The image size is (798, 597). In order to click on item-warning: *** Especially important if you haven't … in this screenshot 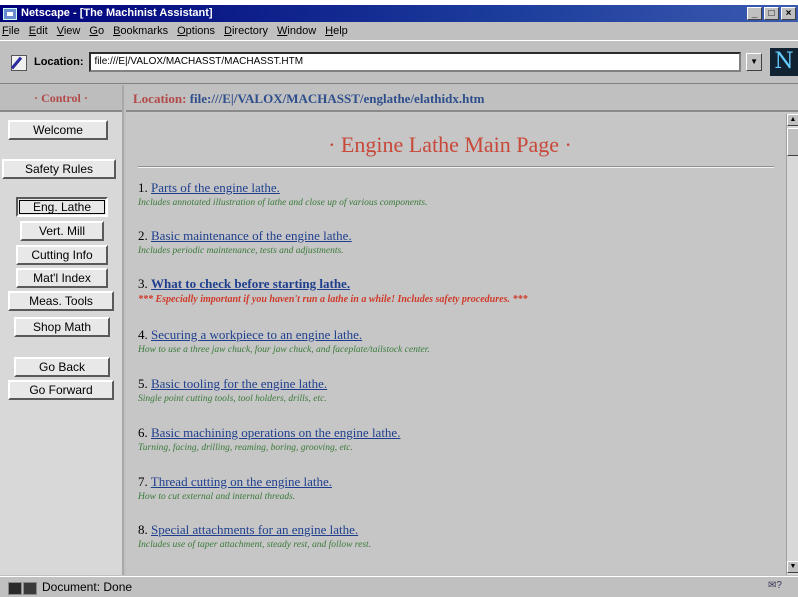, I will do `click(333, 299)`.